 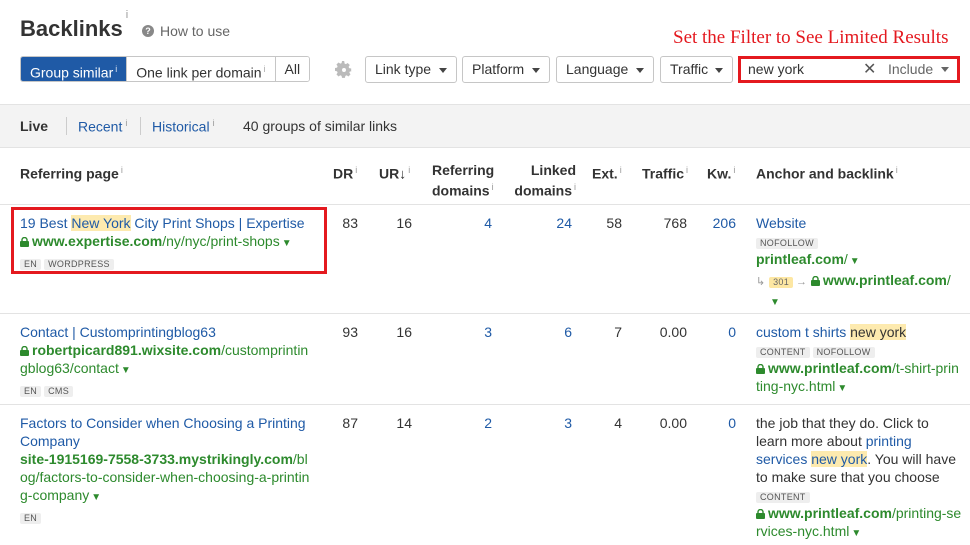 I want to click on one-link-per-domain-button: One link per domain i, so click(x=201, y=69).